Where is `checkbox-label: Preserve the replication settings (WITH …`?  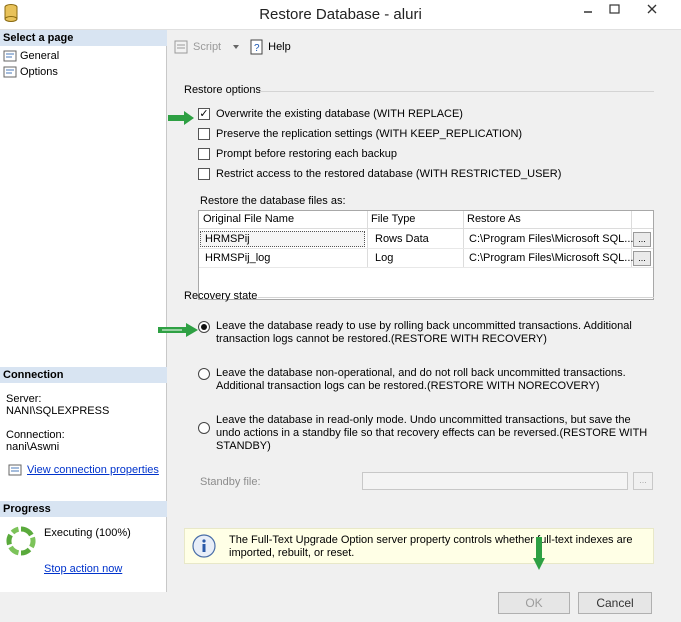
checkbox-label: Preserve the replication settings (WITH … is located at coordinates (369, 134).